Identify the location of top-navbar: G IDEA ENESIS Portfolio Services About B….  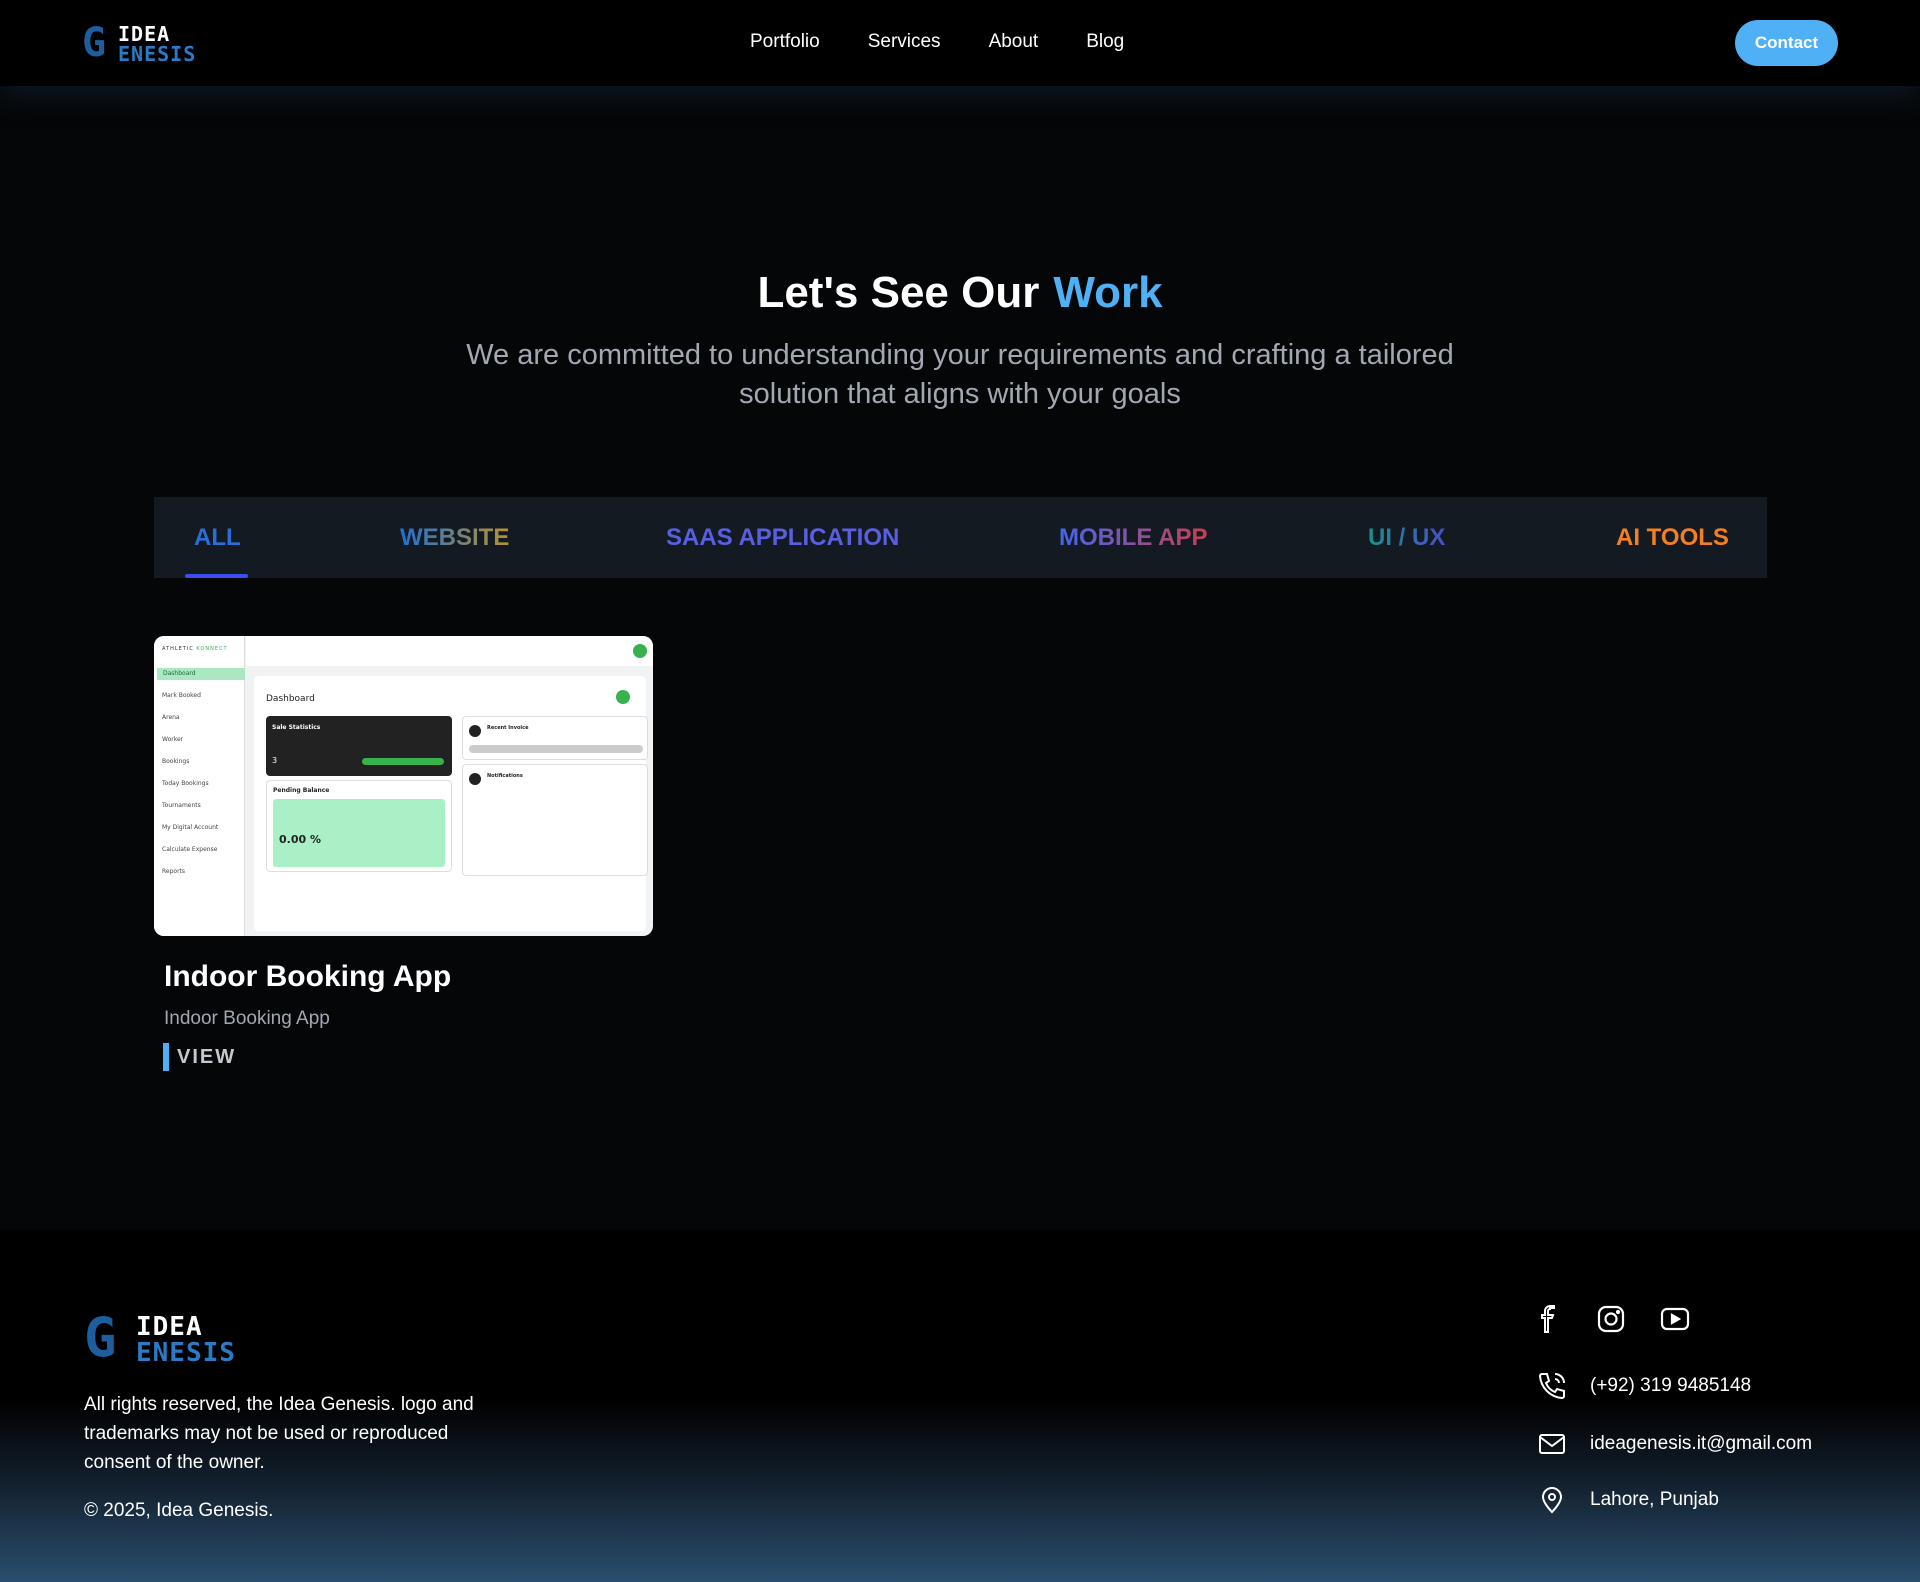
(960, 43).